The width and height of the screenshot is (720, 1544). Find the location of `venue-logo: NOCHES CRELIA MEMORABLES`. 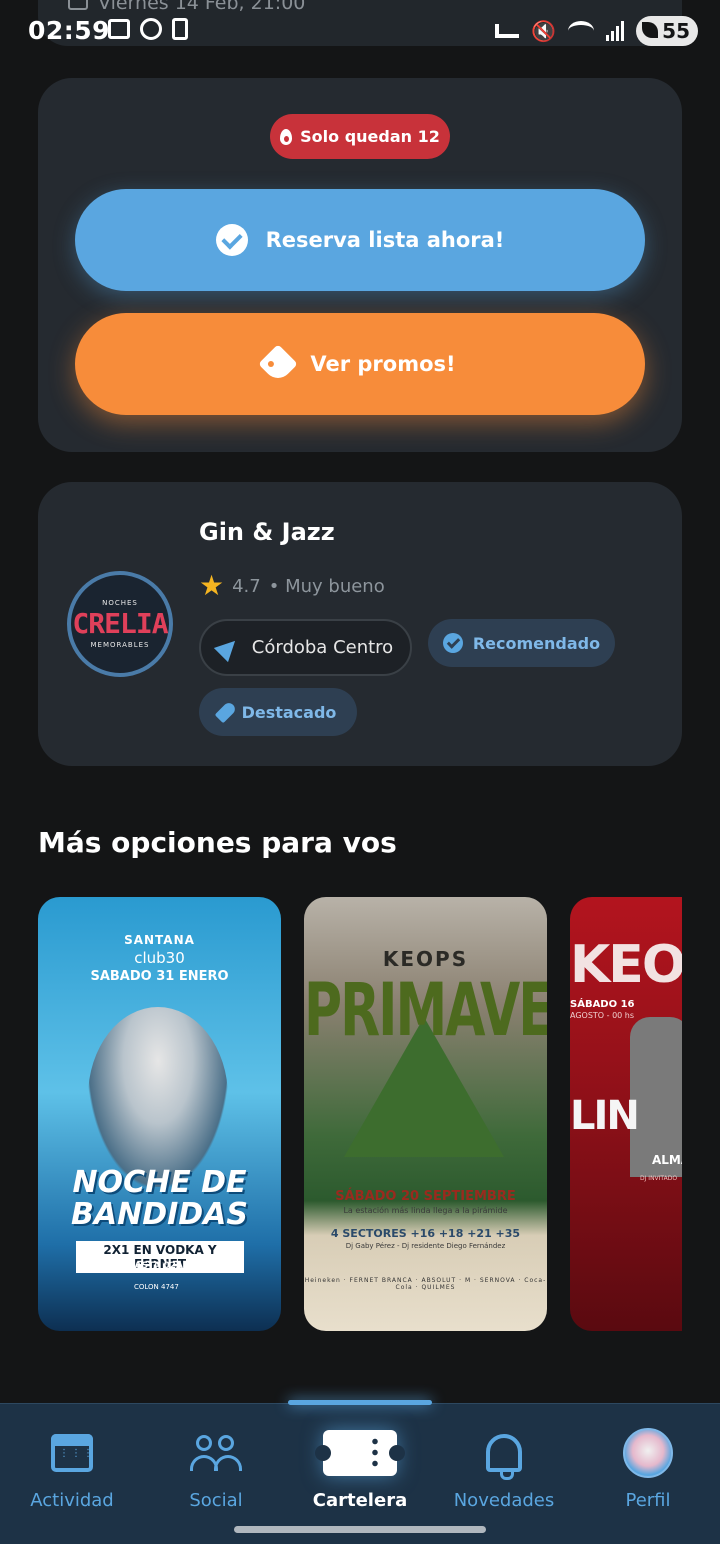

venue-logo: NOCHES CRELIA MEMORABLES is located at coordinates (120, 624).